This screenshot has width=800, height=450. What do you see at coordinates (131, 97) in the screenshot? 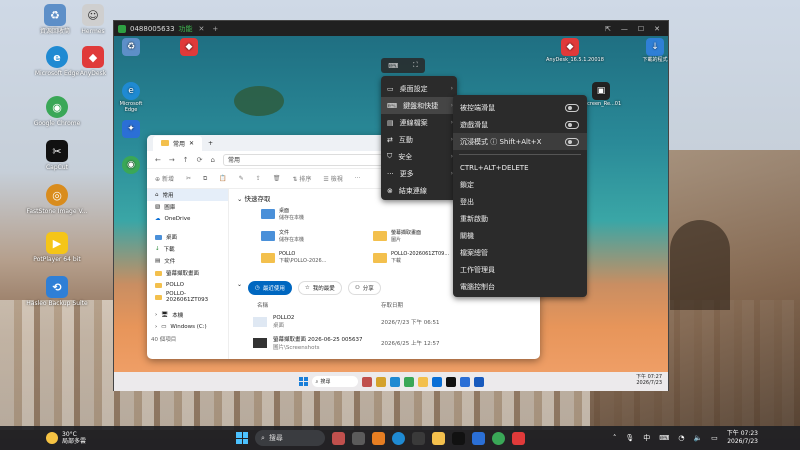
I see `remote-icon-edge: e Microsoft Edge` at bounding box center [131, 97].